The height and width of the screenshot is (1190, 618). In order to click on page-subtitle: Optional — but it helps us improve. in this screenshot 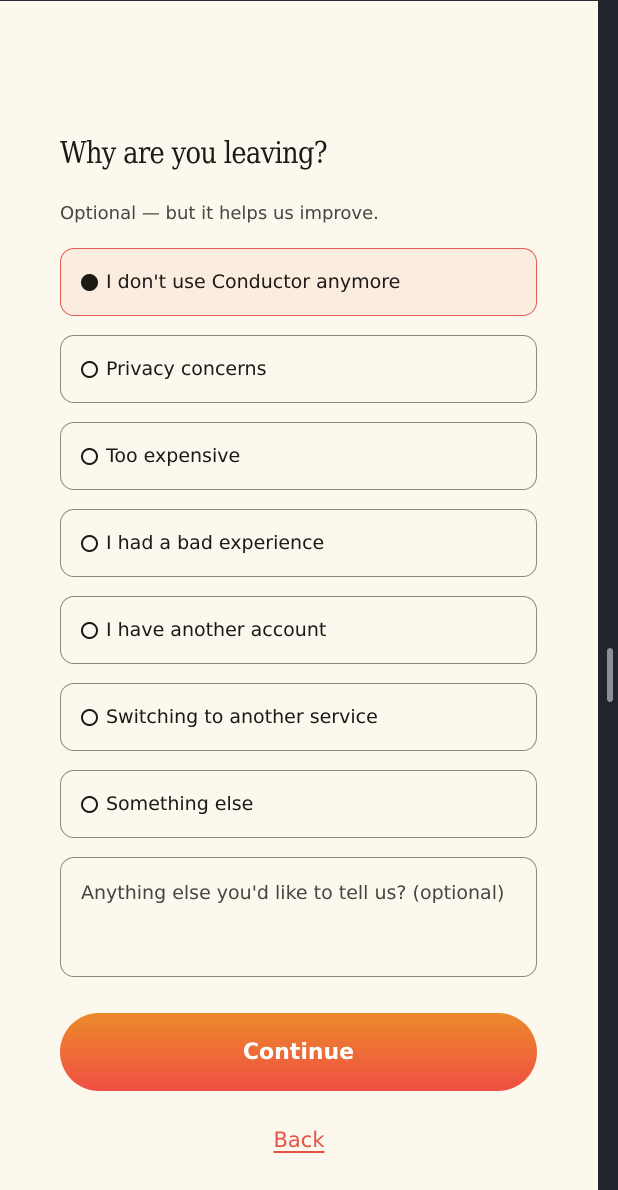, I will do `click(219, 213)`.